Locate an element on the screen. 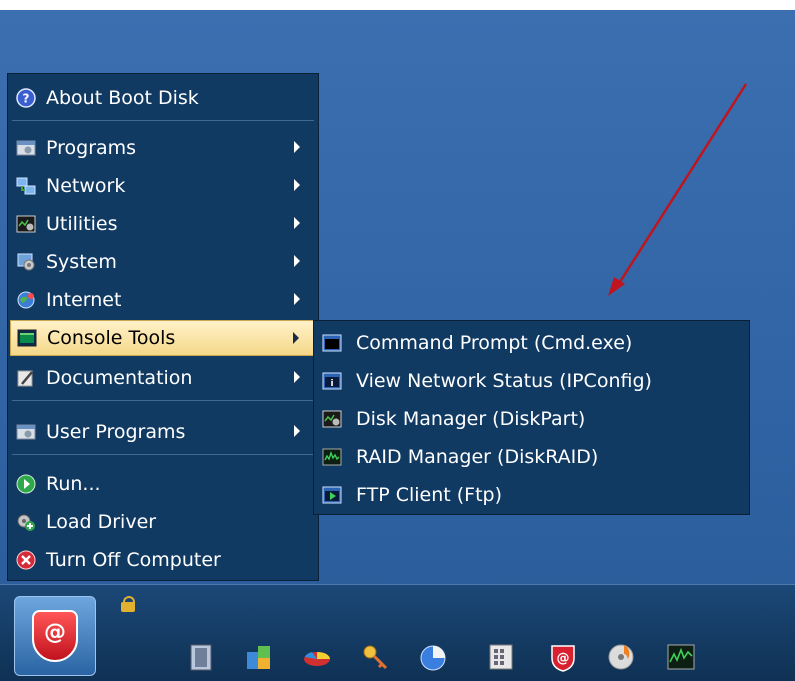 This screenshot has height=681, width=795. ftp-client-icon is located at coordinates (332, 495).